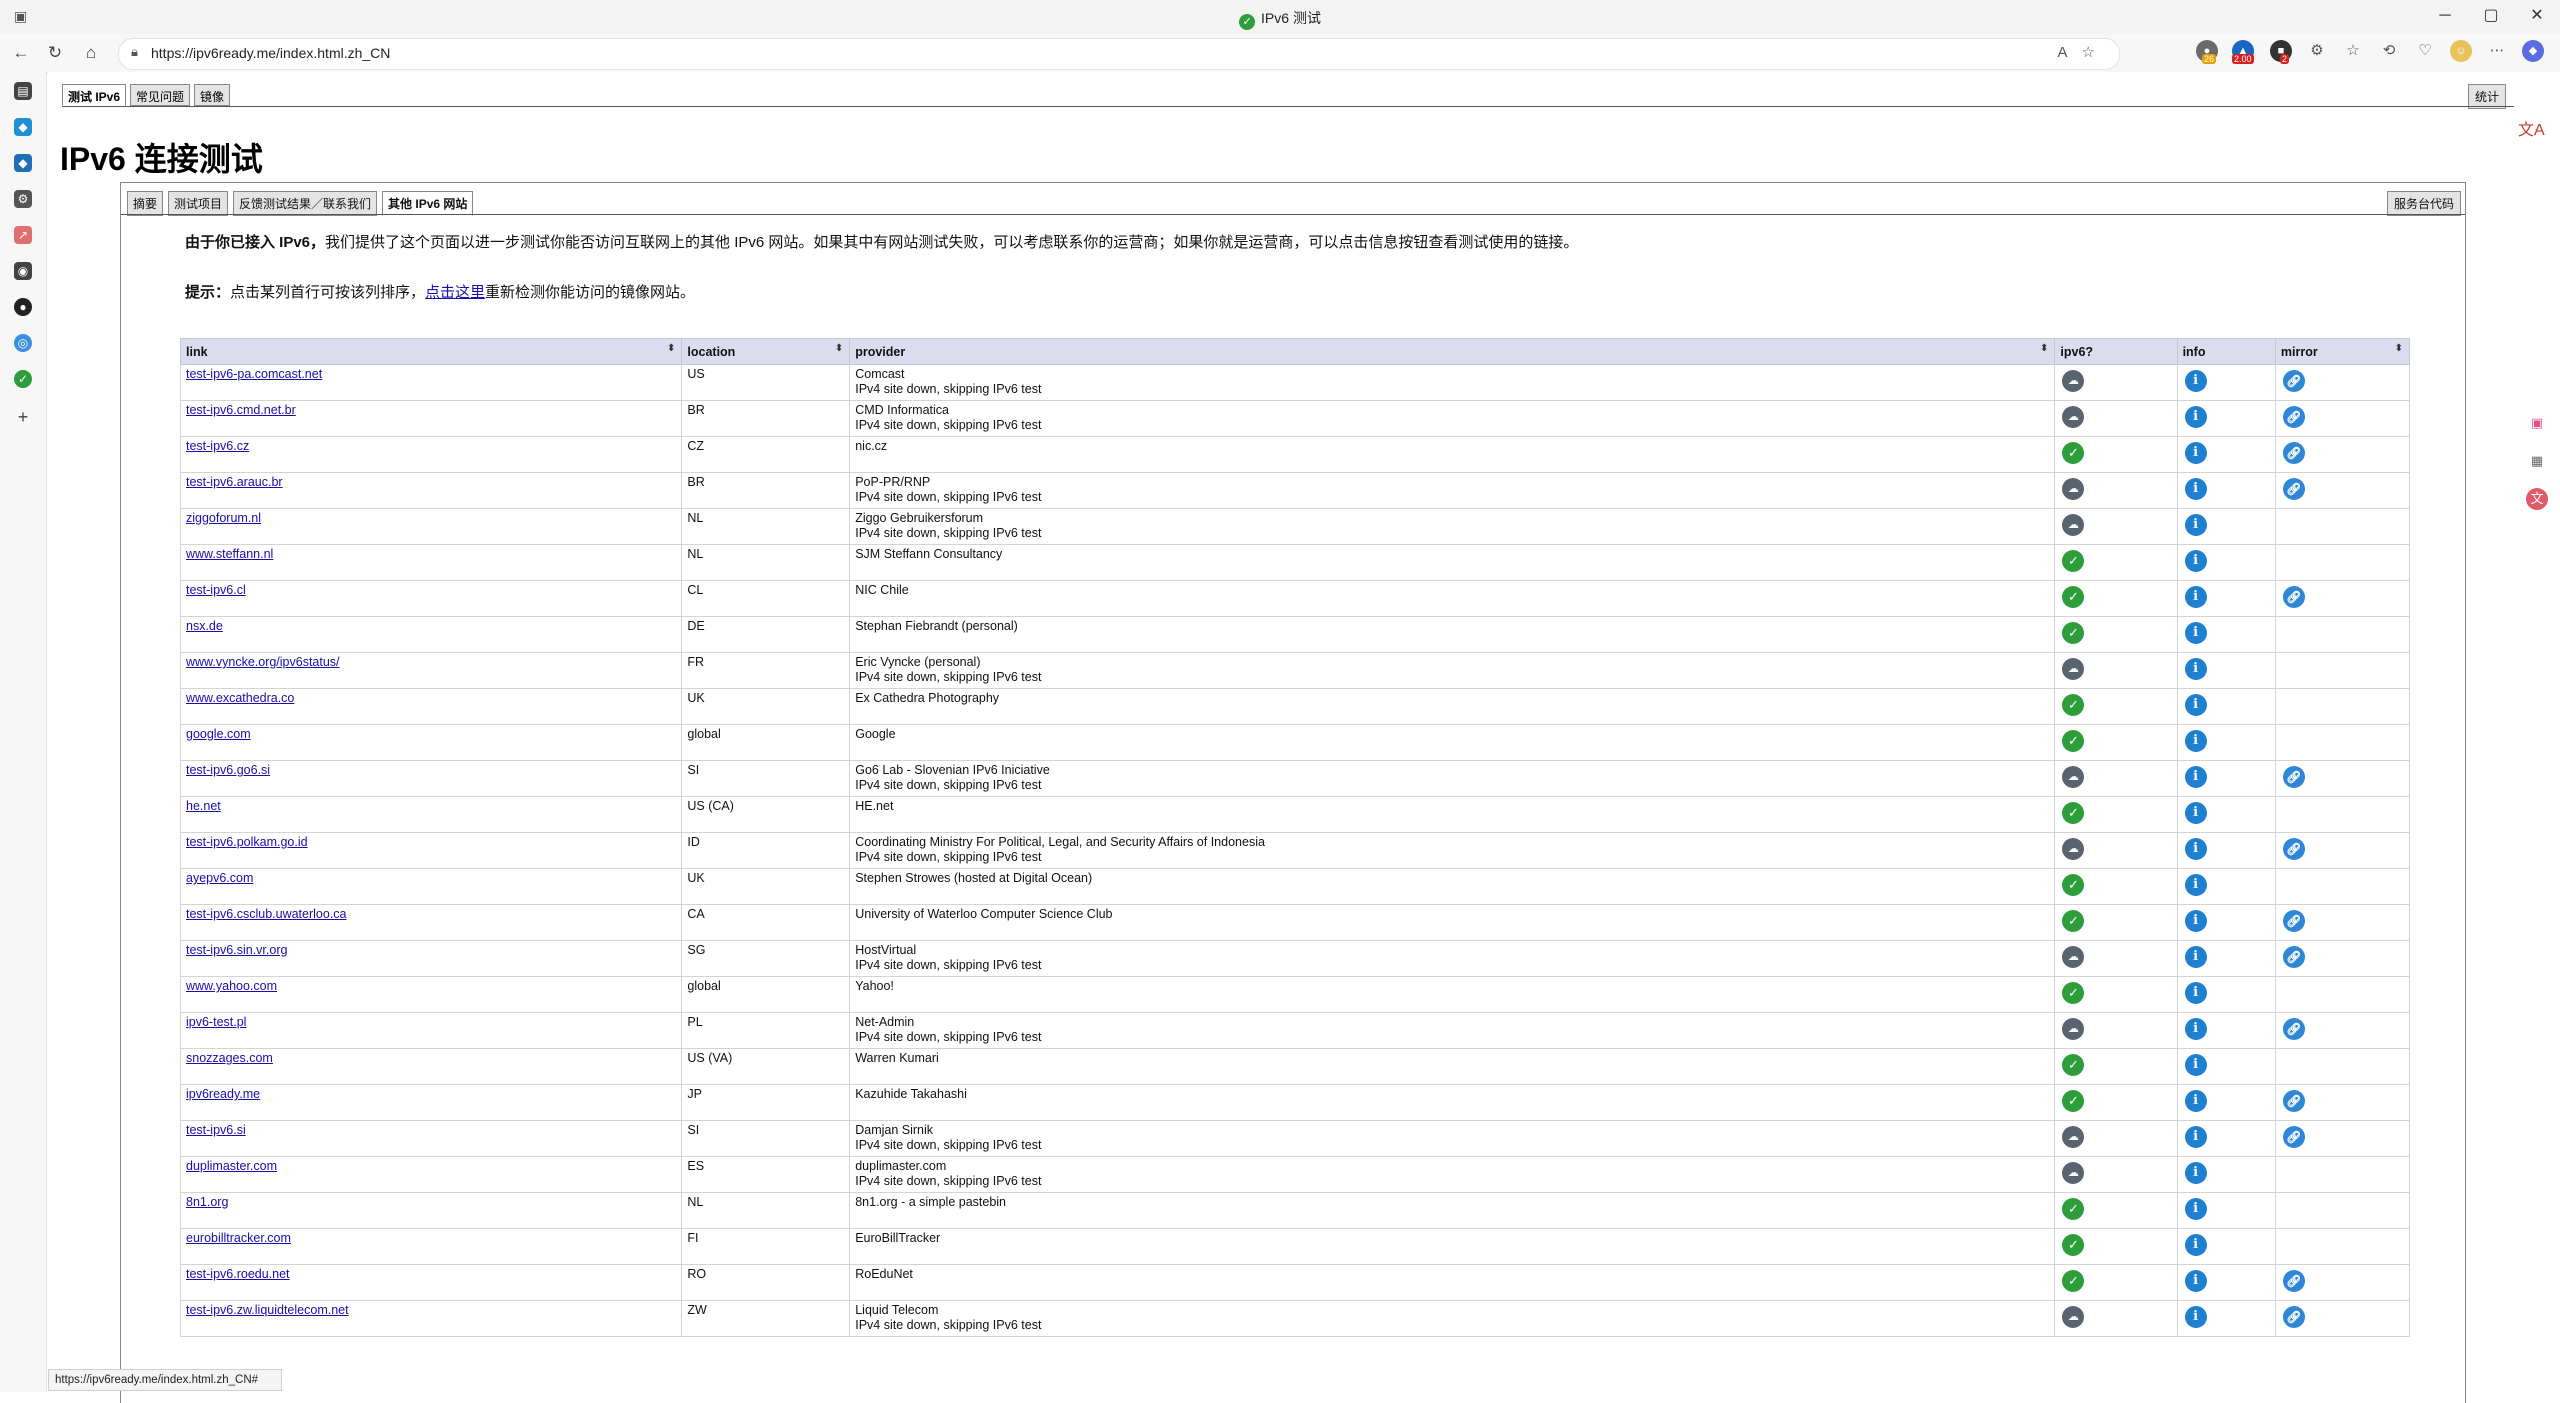 This screenshot has height=1403, width=2560. I want to click on column-header-info: info, so click(2226, 351).